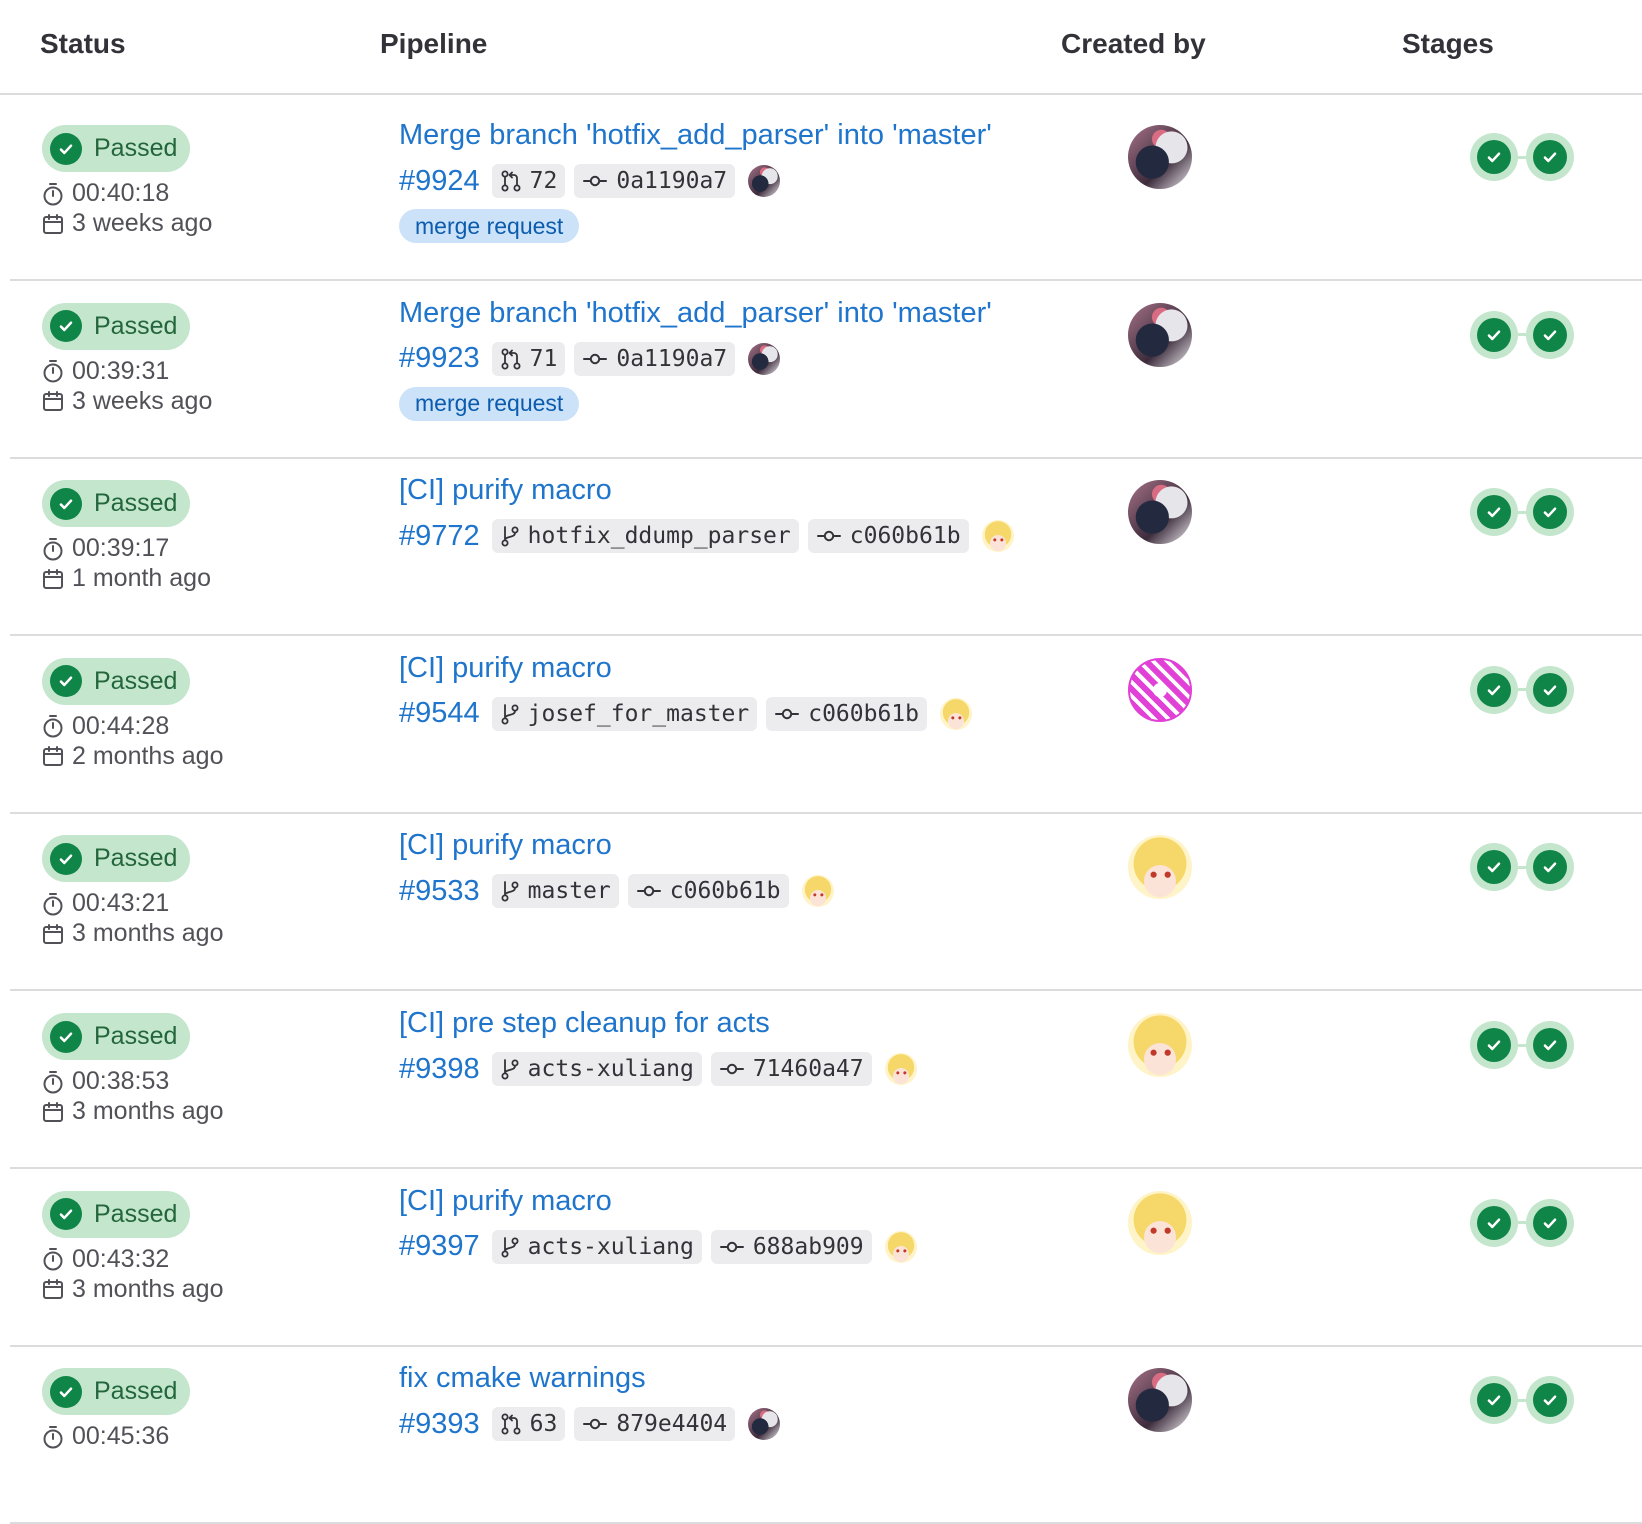 The width and height of the screenshot is (1642, 1524). Describe the element at coordinates (655, 1424) in the screenshot. I see `commit-chip: 879e4404` at that location.